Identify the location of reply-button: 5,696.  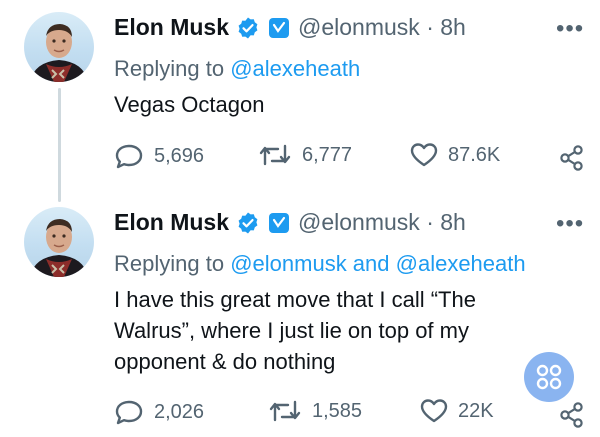
(159, 156).